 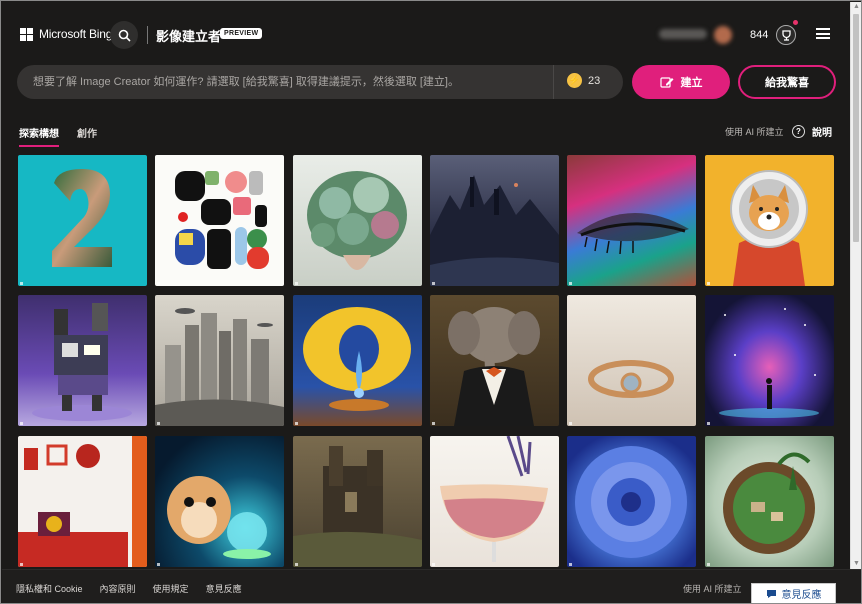 What do you see at coordinates (769, 228) in the screenshot?
I see `shiba-astronaut-image` at bounding box center [769, 228].